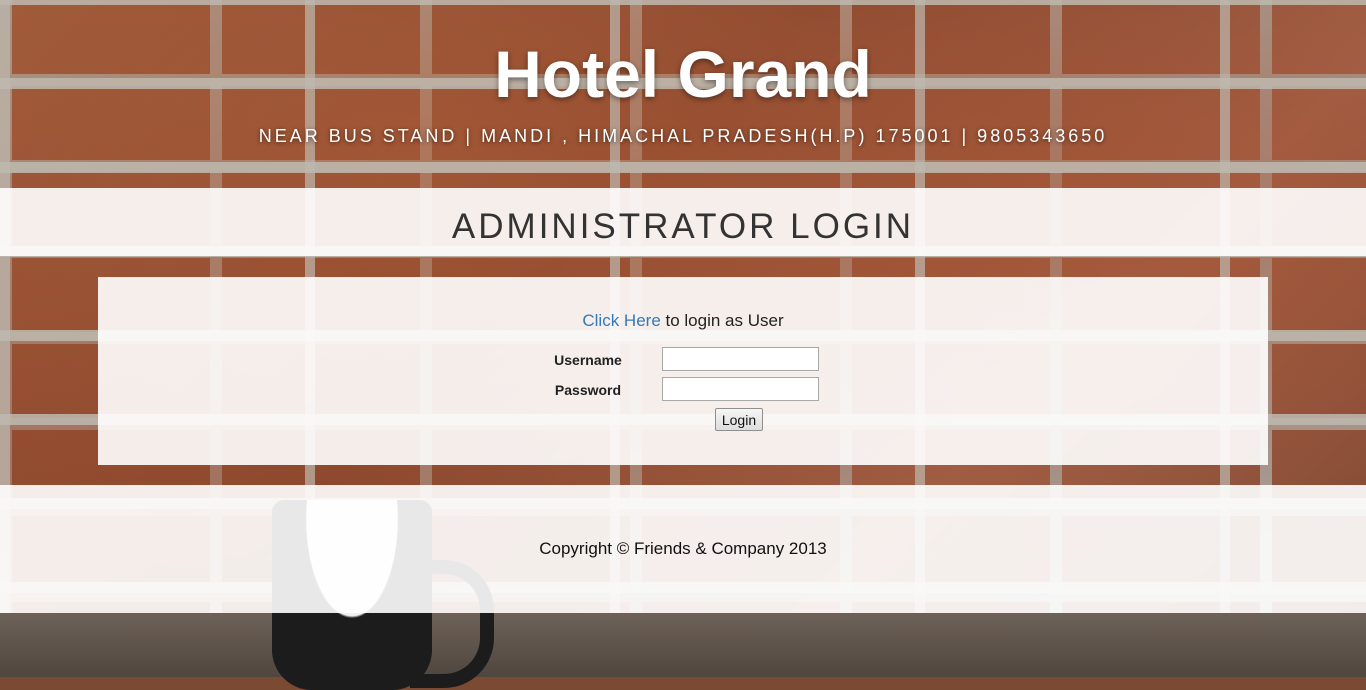 The width and height of the screenshot is (1366, 690). I want to click on table-surface, so click(683, 645).